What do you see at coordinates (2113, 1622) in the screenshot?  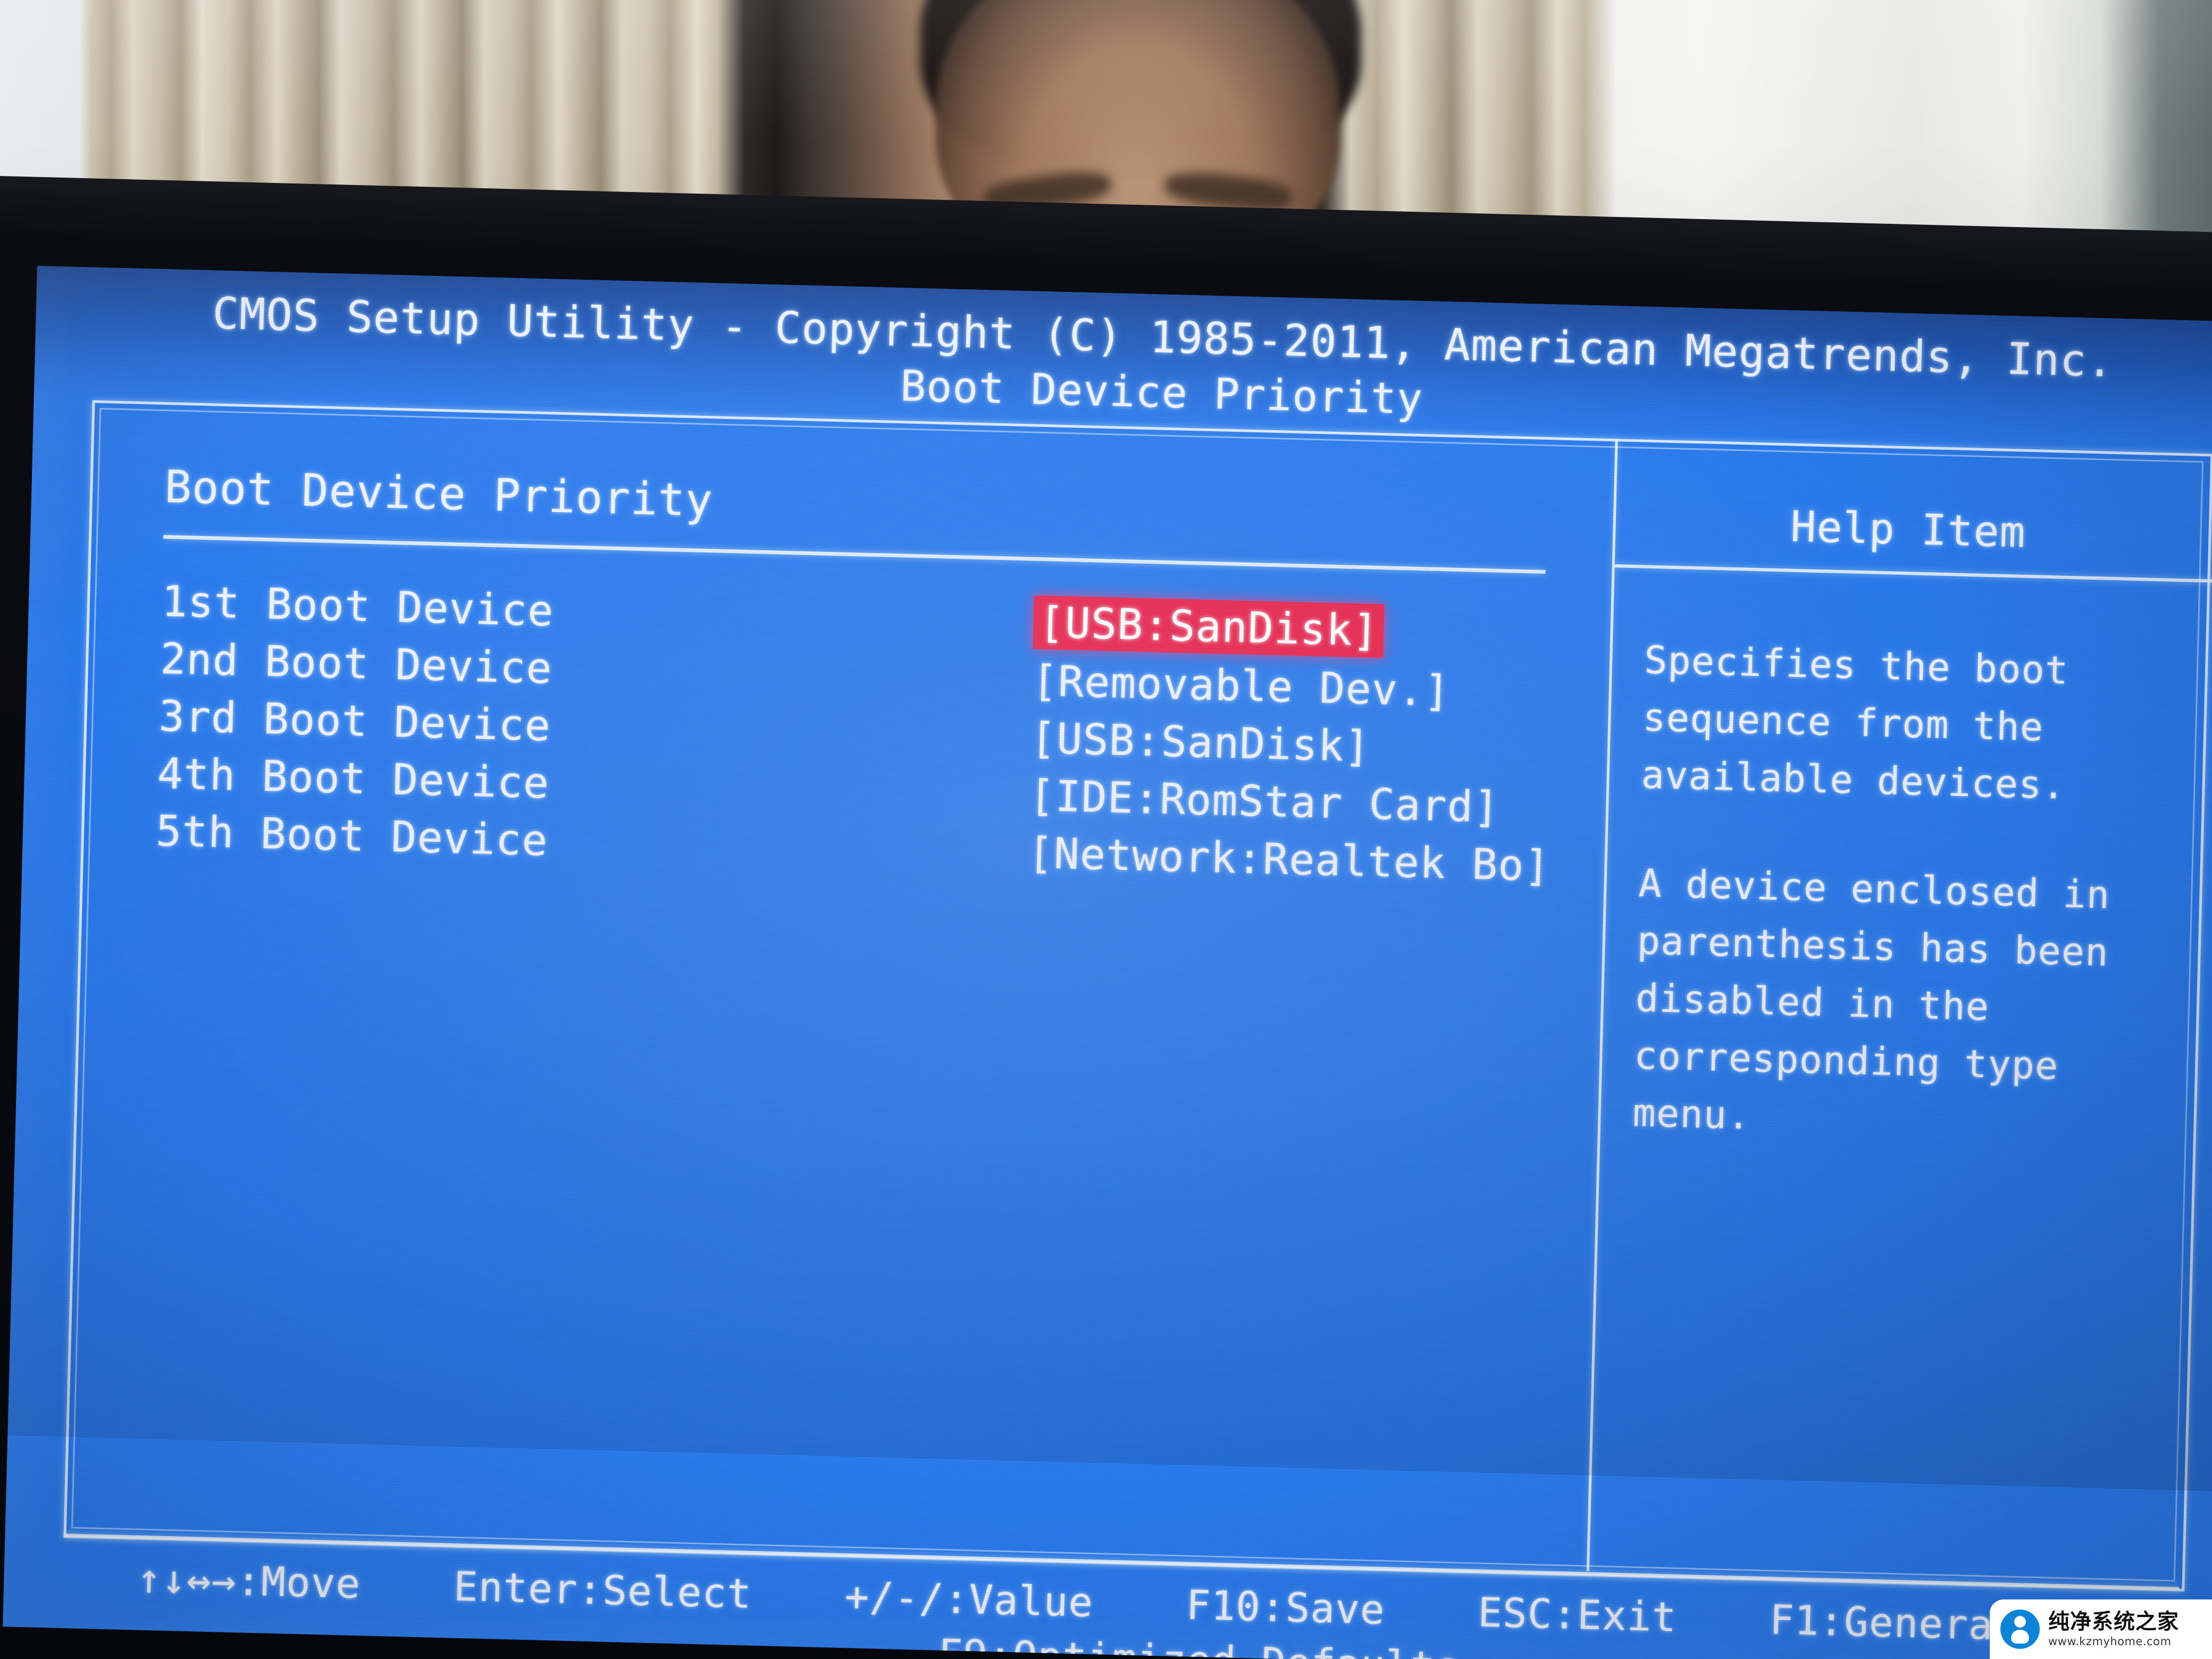 I see `watermark-site-name: 纯净系统之家` at bounding box center [2113, 1622].